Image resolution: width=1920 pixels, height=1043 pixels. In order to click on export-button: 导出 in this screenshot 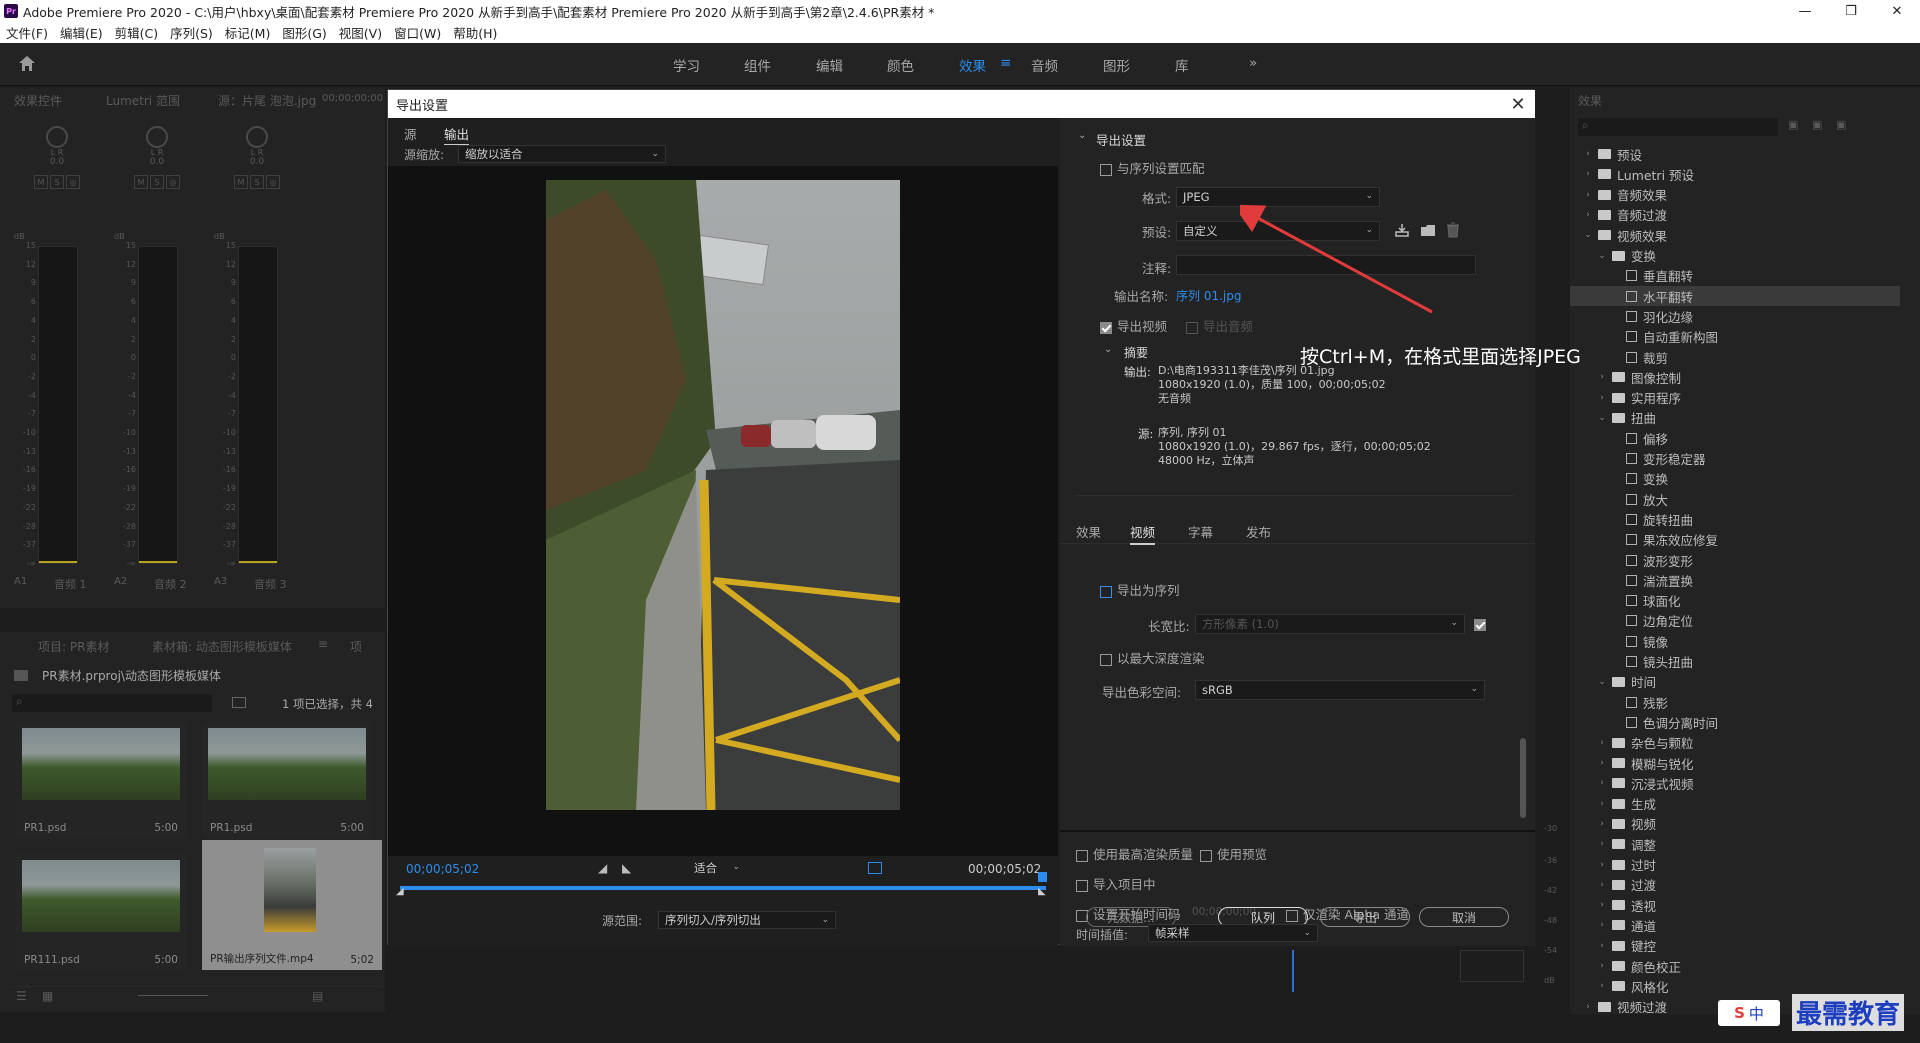, I will do `click(1365, 917)`.